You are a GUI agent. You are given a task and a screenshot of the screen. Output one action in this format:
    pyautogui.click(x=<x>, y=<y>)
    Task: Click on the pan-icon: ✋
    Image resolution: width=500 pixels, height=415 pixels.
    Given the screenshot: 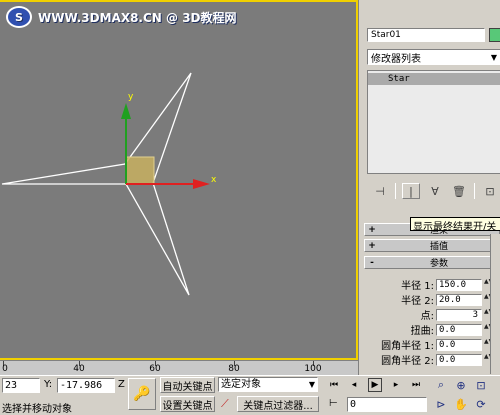 What is the action you would take?
    pyautogui.click(x=461, y=404)
    